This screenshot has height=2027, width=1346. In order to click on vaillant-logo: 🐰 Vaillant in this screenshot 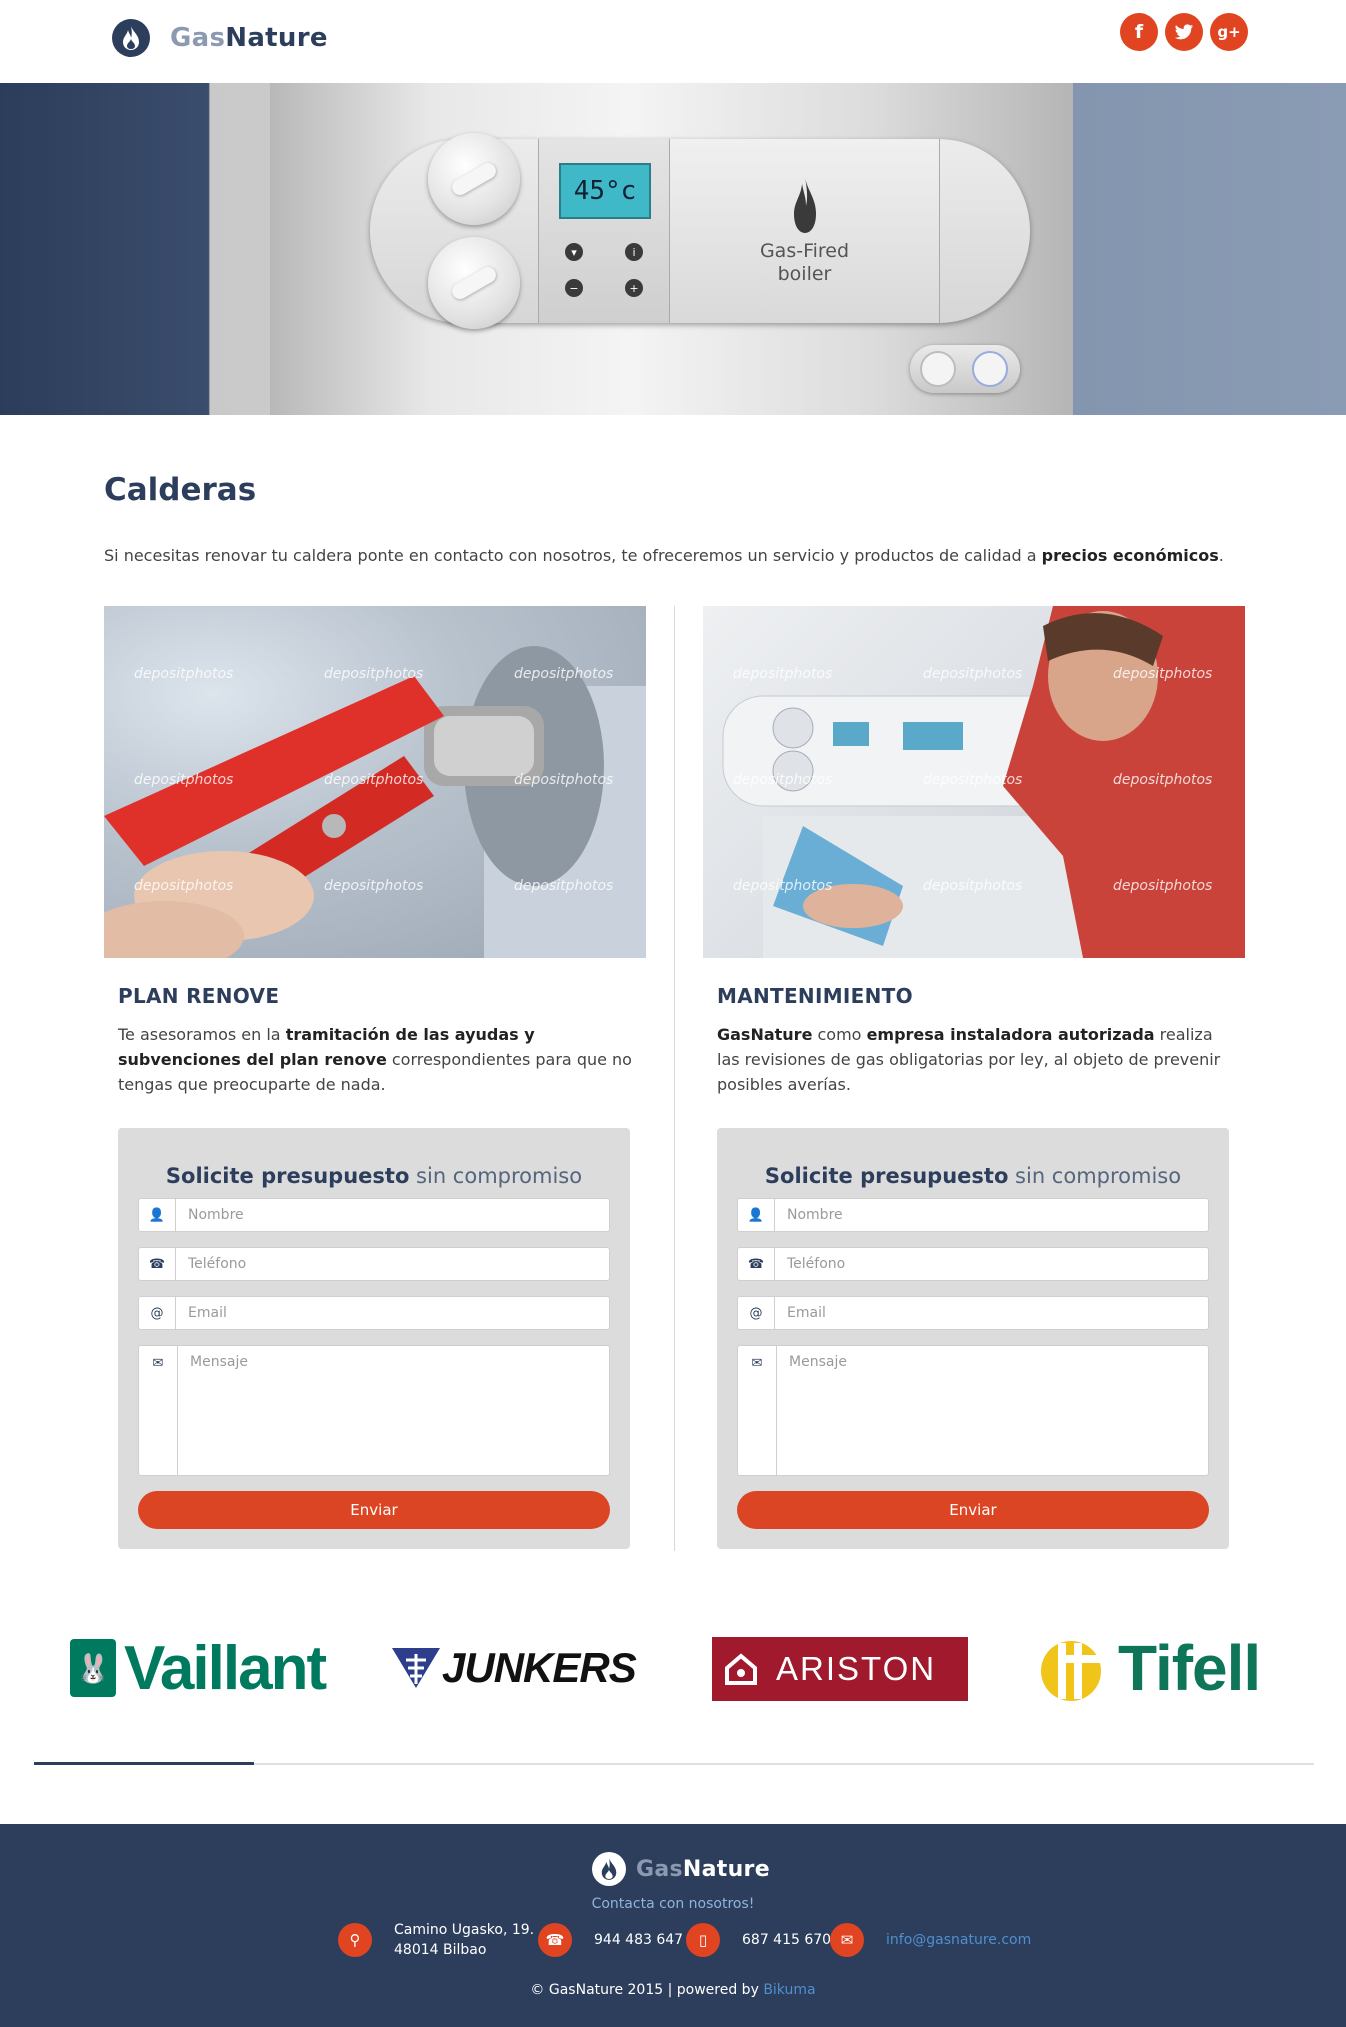, I will do `click(198, 1668)`.